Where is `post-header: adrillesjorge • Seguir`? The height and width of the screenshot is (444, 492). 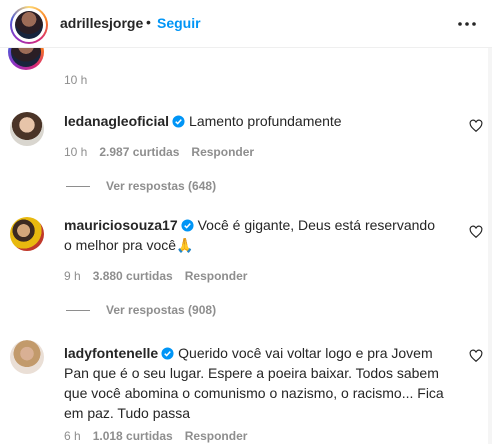 post-header: adrillesjorge • Seguir is located at coordinates (246, 24).